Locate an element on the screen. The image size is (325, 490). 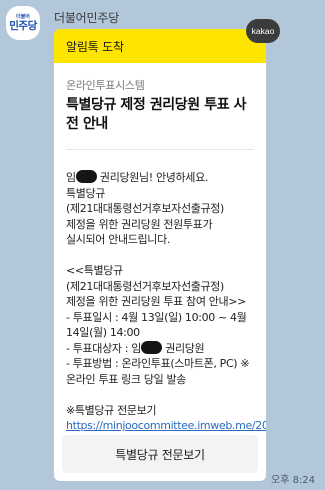
fulltext-label: ※특별당규 전문보기 is located at coordinates (111, 410).